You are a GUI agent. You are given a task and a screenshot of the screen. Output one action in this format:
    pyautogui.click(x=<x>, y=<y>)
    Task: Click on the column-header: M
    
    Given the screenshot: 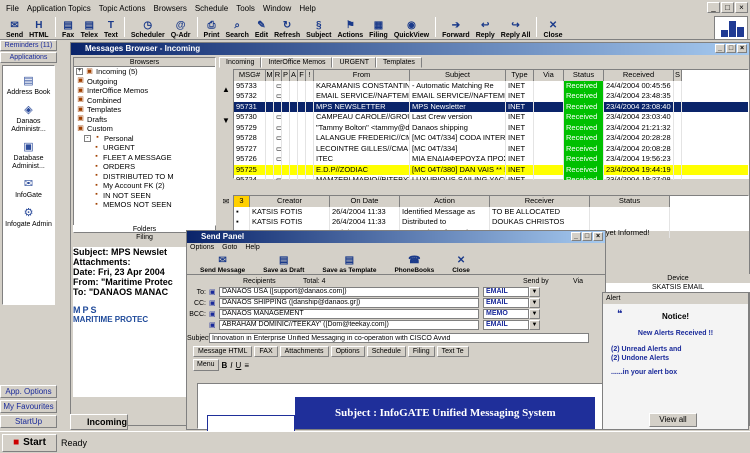 What is the action you would take?
    pyautogui.click(x=270, y=75)
    